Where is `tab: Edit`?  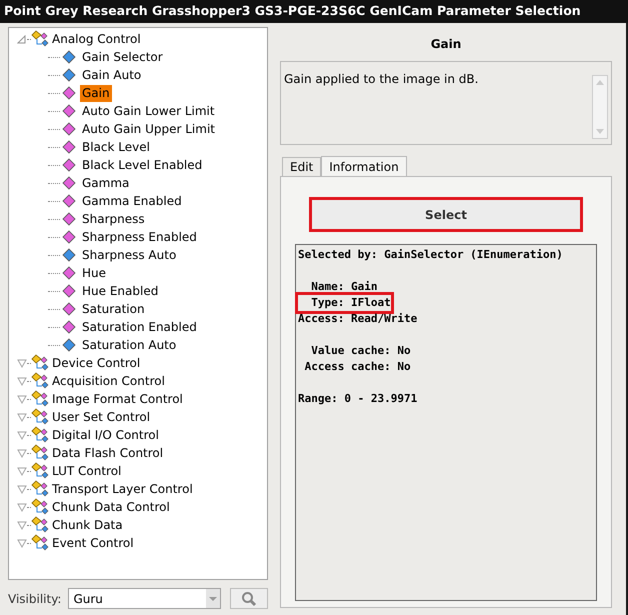 tab: Edit is located at coordinates (302, 166).